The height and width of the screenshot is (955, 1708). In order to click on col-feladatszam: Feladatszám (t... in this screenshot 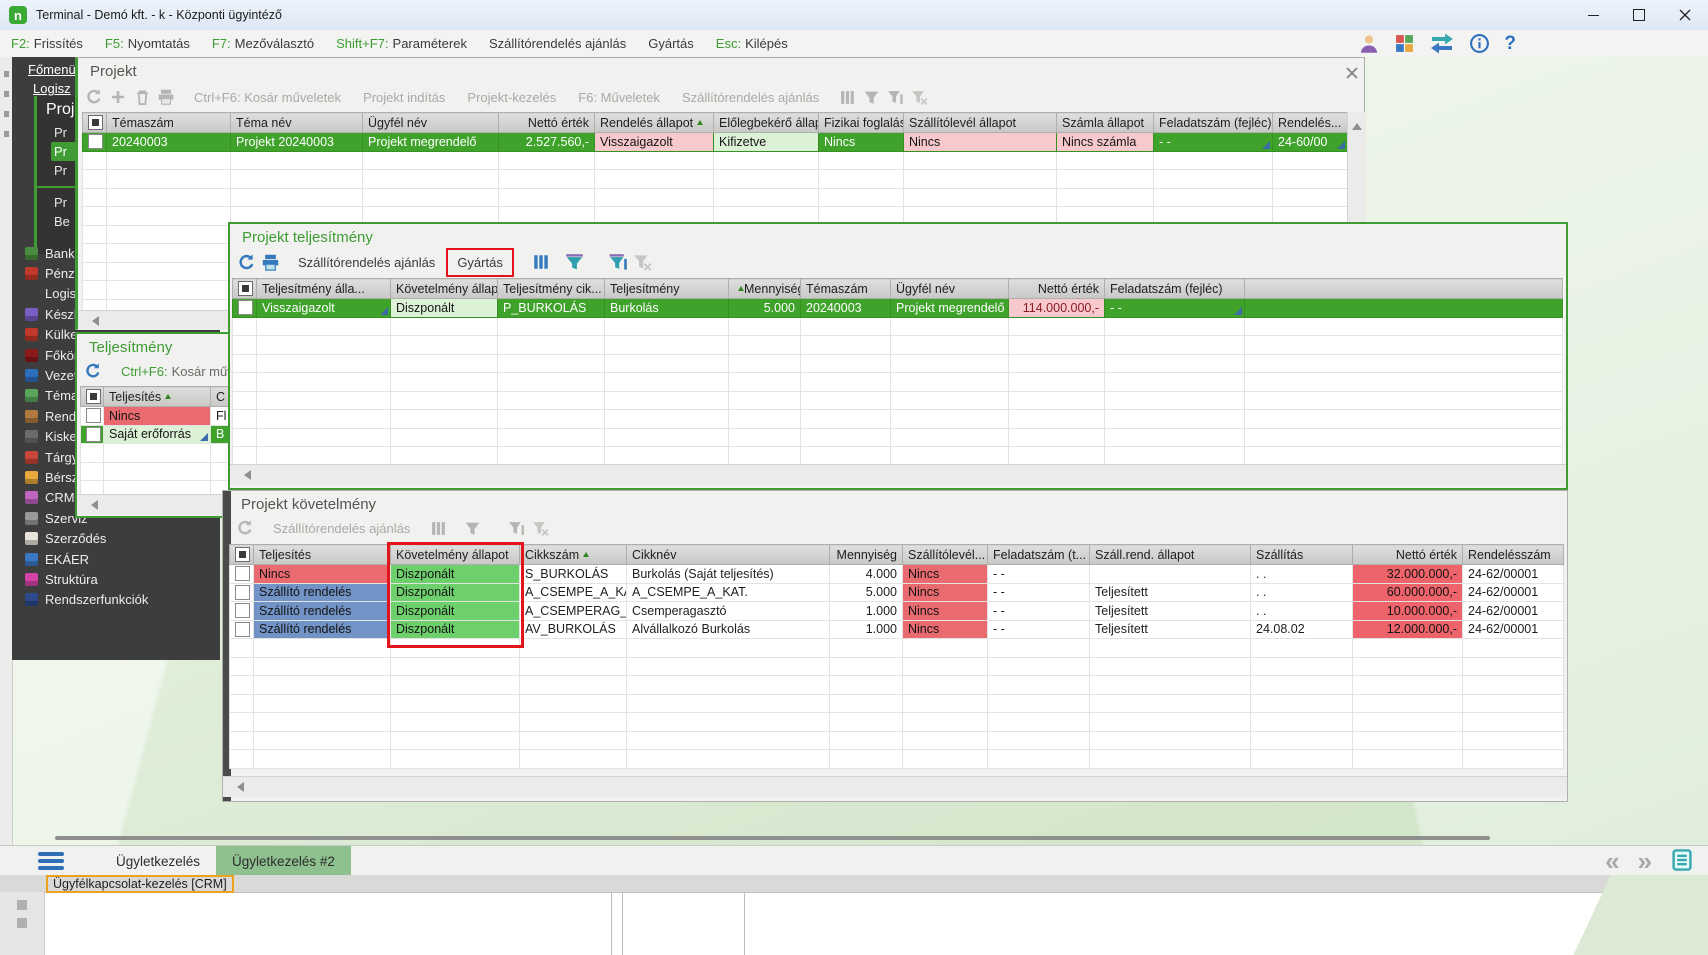, I will do `click(1038, 554)`.